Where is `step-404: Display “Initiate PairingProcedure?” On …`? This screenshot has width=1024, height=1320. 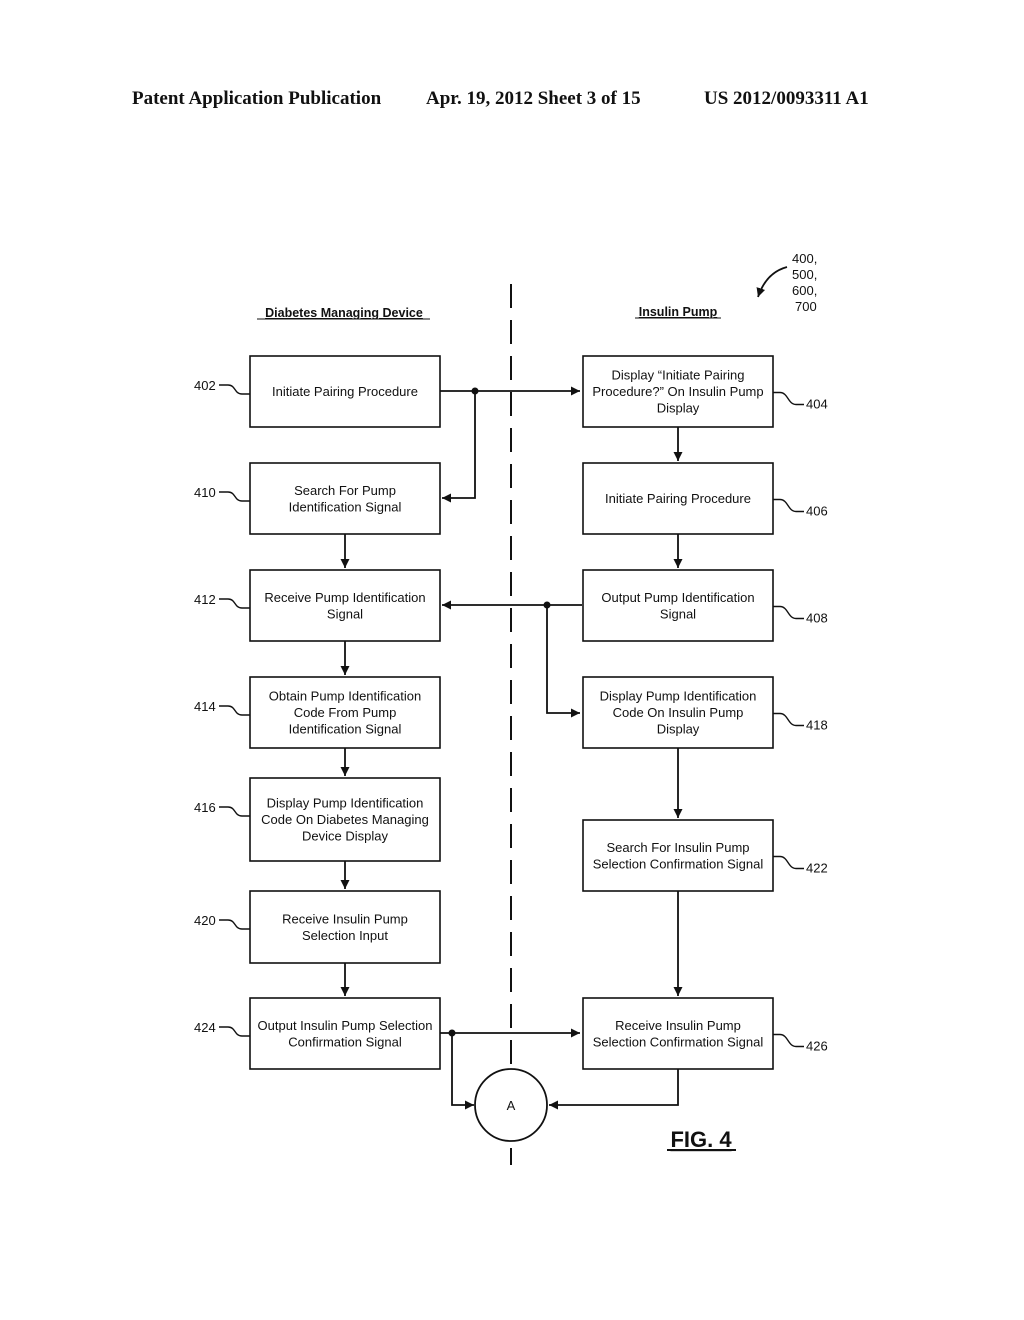 step-404: Display “Initiate PairingProcedure?” On … is located at coordinates (705, 391).